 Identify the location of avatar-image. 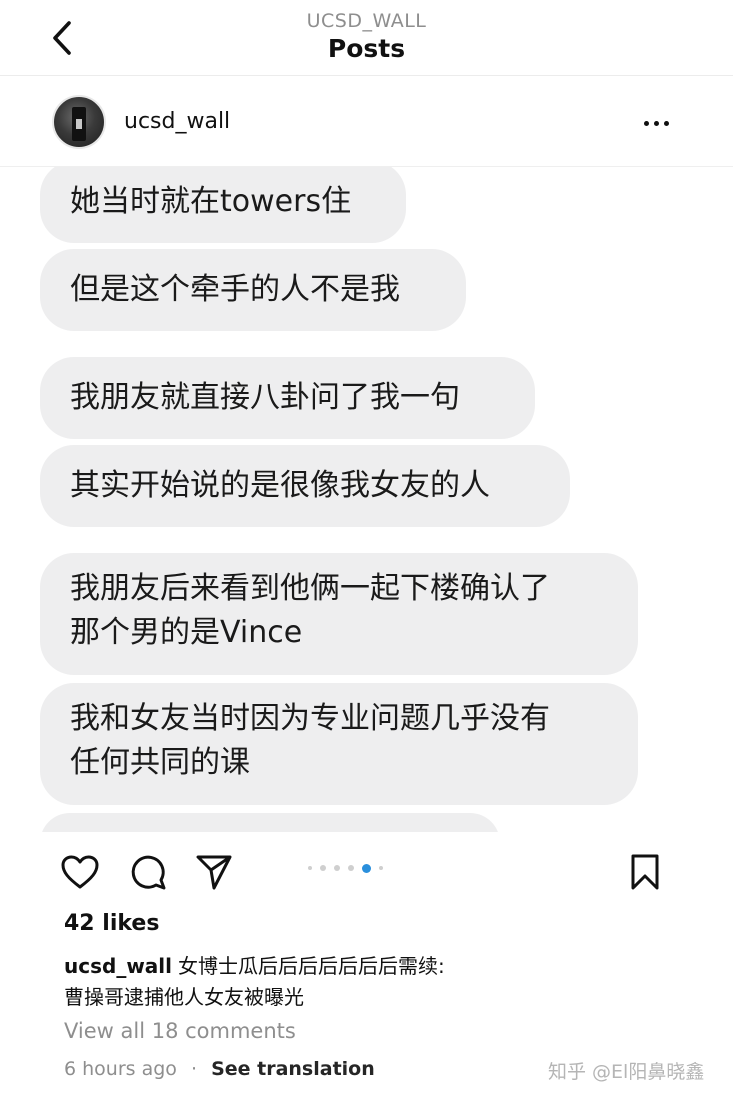
(79, 124).